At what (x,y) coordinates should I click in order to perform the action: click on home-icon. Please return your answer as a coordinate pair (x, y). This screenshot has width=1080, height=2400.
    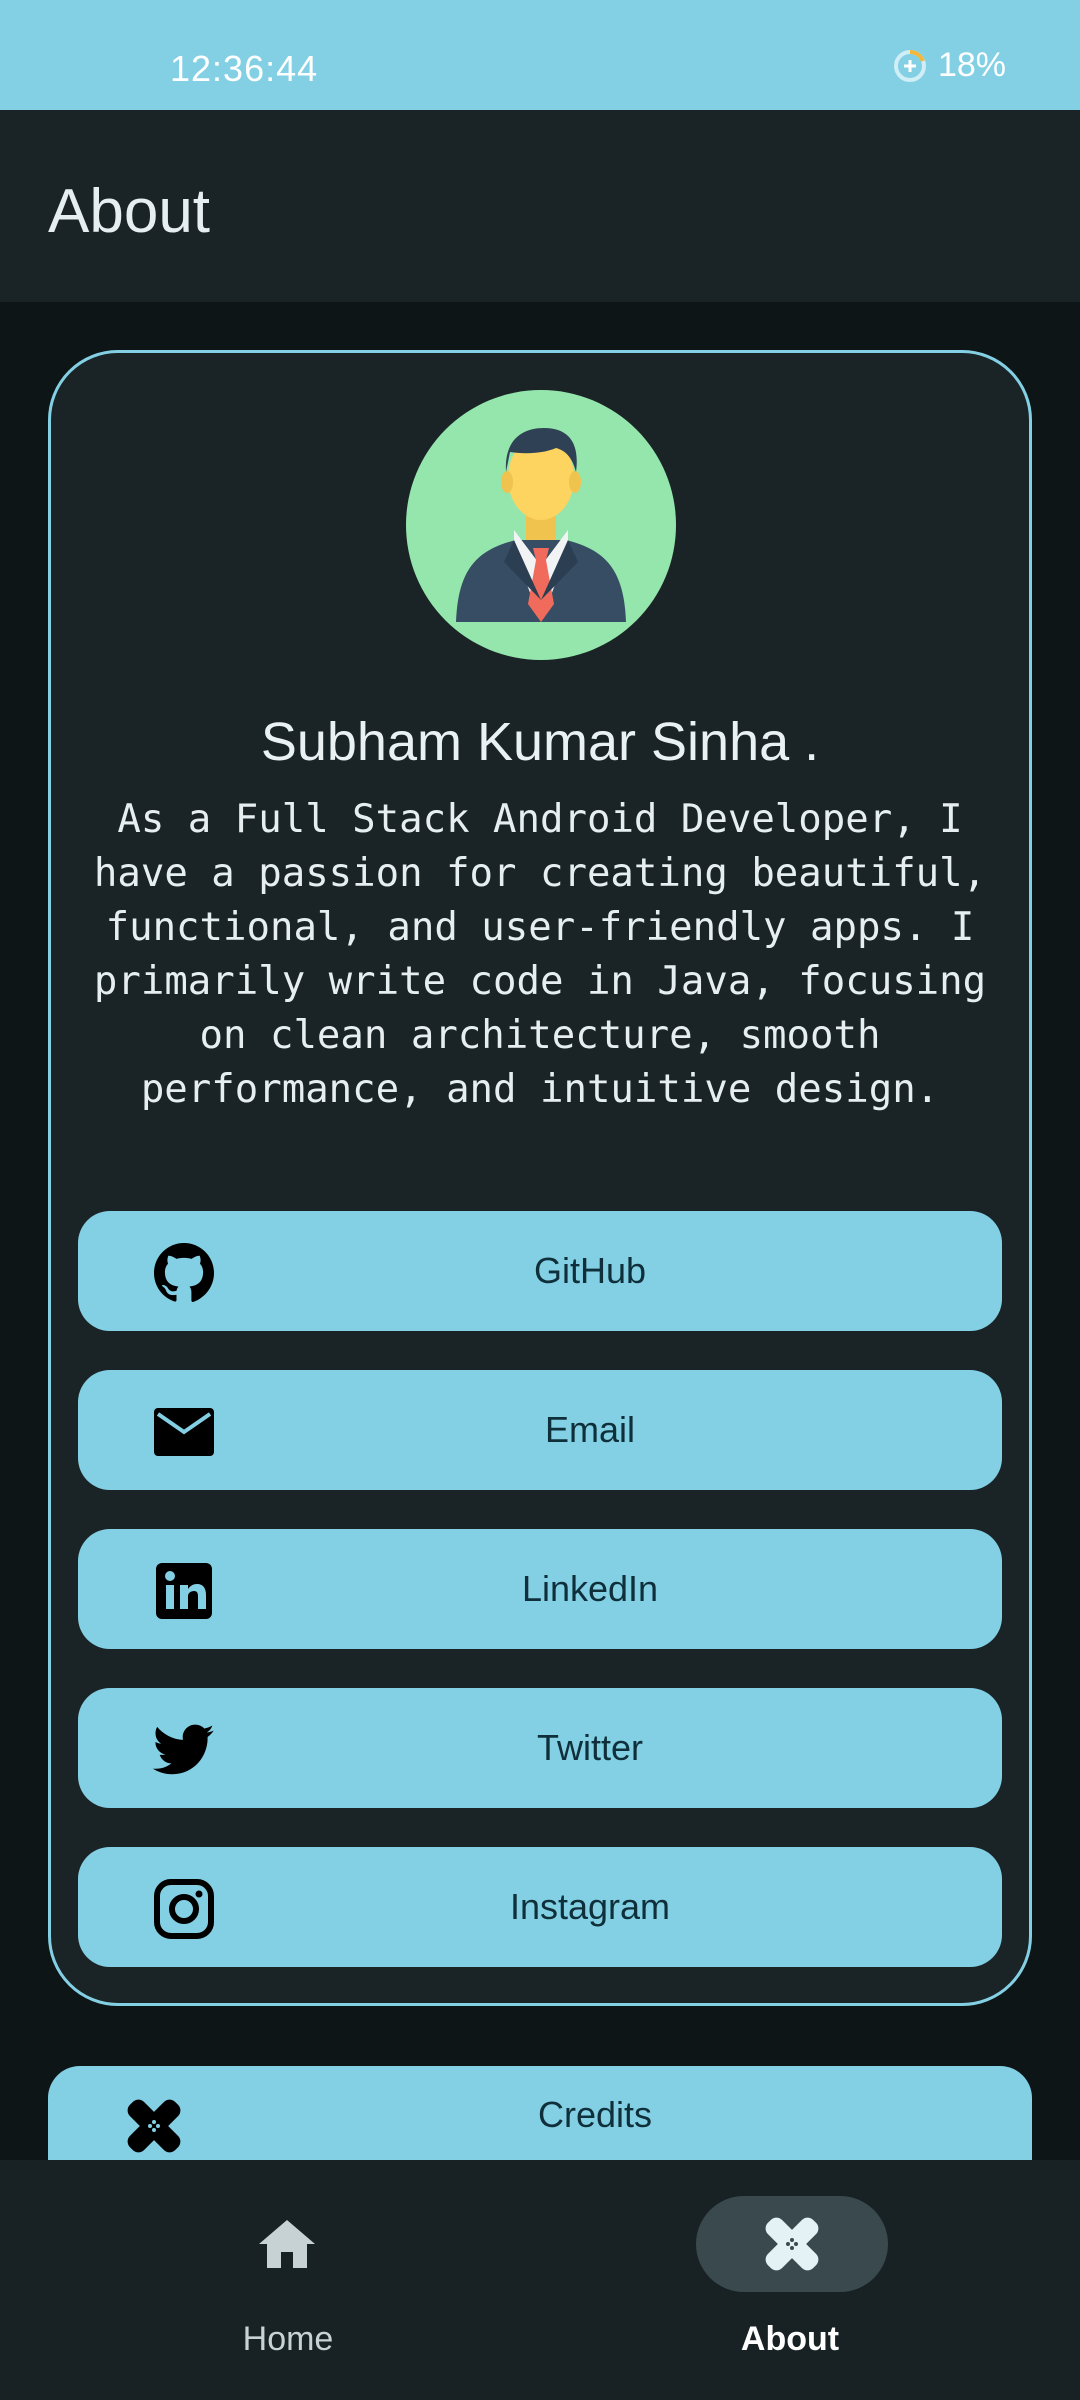
    Looking at the image, I should click on (287, 2244).